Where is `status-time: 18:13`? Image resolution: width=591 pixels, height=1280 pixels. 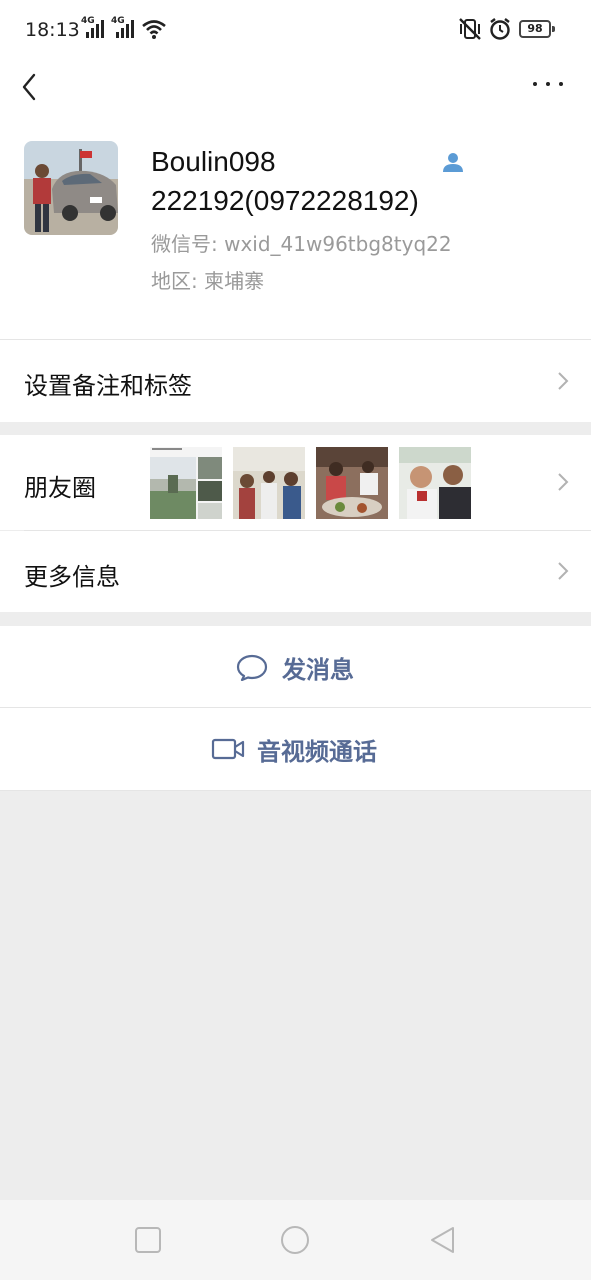 status-time: 18:13 is located at coordinates (52, 30).